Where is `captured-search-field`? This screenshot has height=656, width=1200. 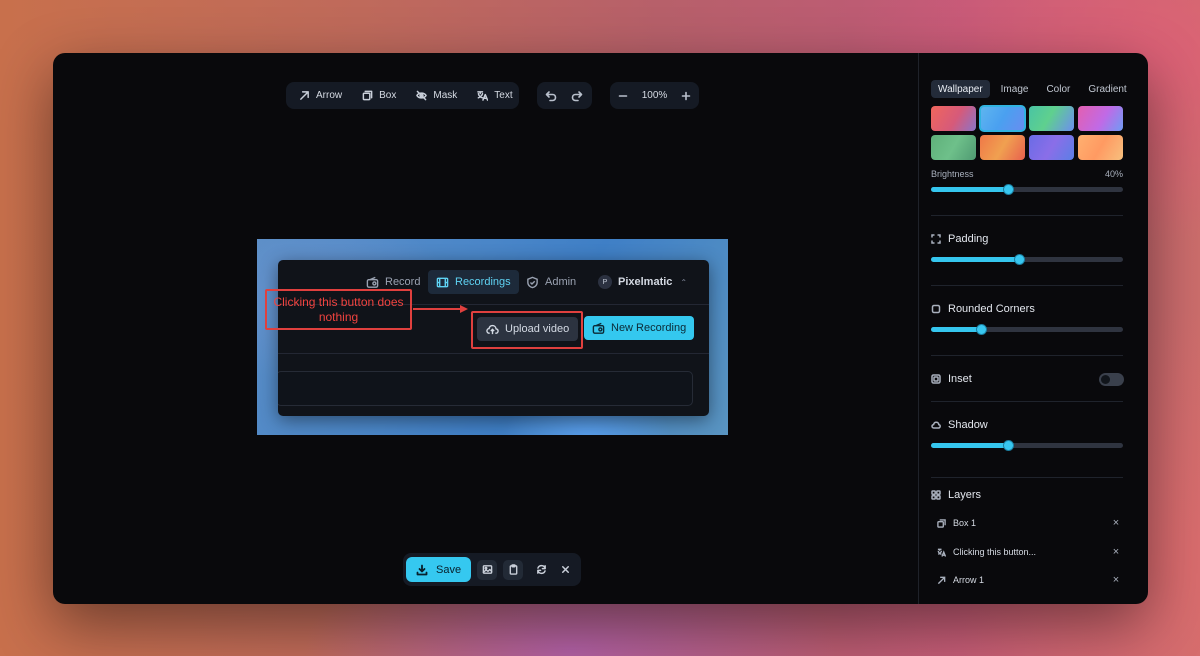
captured-search-field is located at coordinates (485, 388).